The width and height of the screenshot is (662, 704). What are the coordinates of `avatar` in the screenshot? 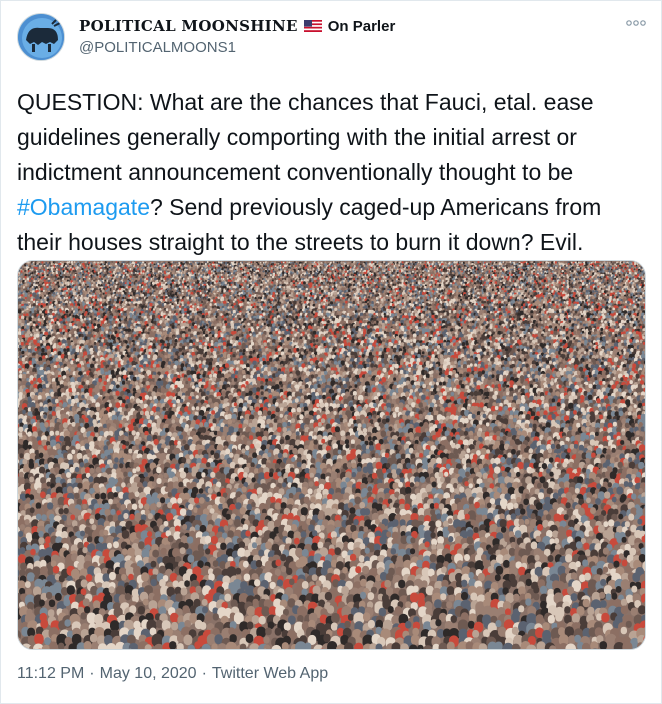 It's located at (41, 37).